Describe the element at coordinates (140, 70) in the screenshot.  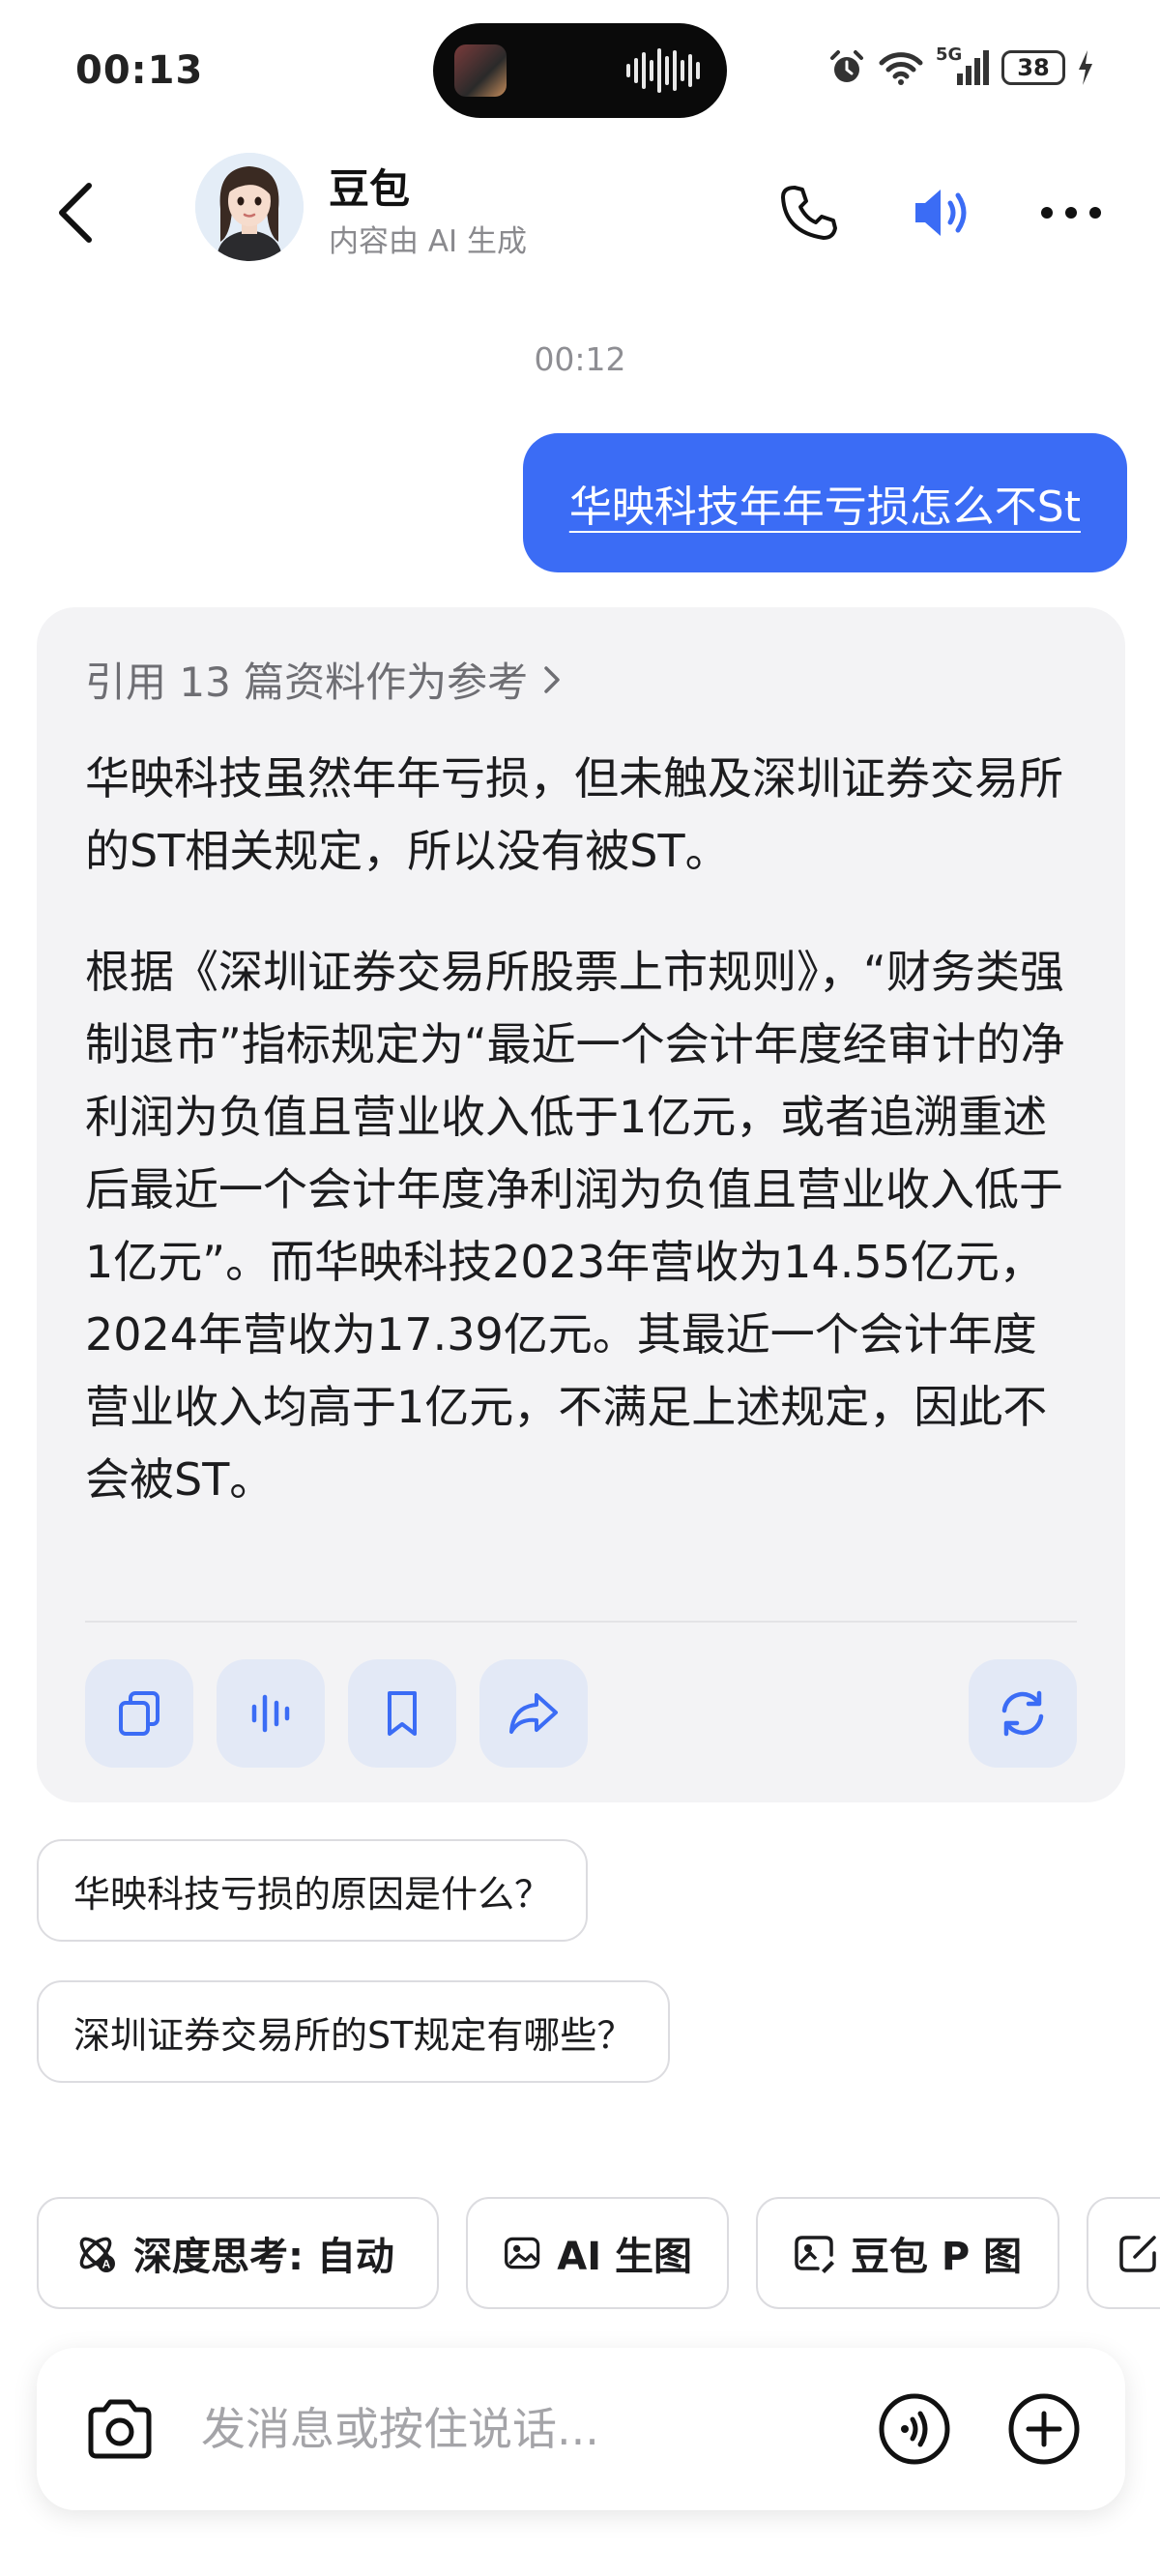
I see `status-time: 00:13` at that location.